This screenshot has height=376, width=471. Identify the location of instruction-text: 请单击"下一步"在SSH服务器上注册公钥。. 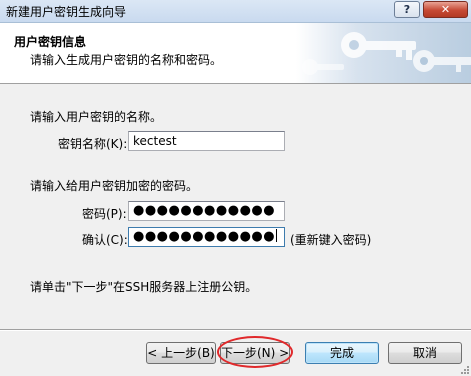
(144, 287).